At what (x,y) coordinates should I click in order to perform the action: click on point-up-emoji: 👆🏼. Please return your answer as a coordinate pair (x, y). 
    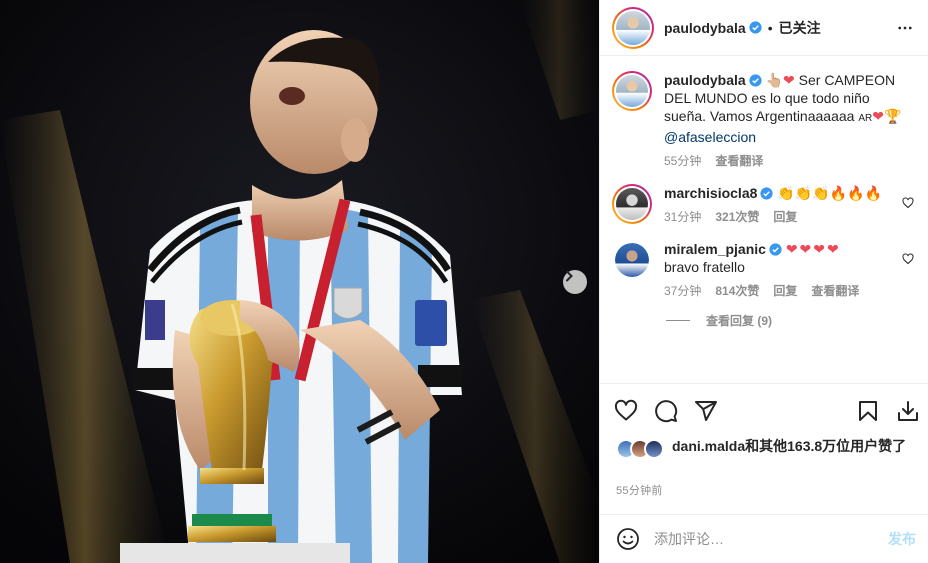
    Looking at the image, I should click on (774, 80).